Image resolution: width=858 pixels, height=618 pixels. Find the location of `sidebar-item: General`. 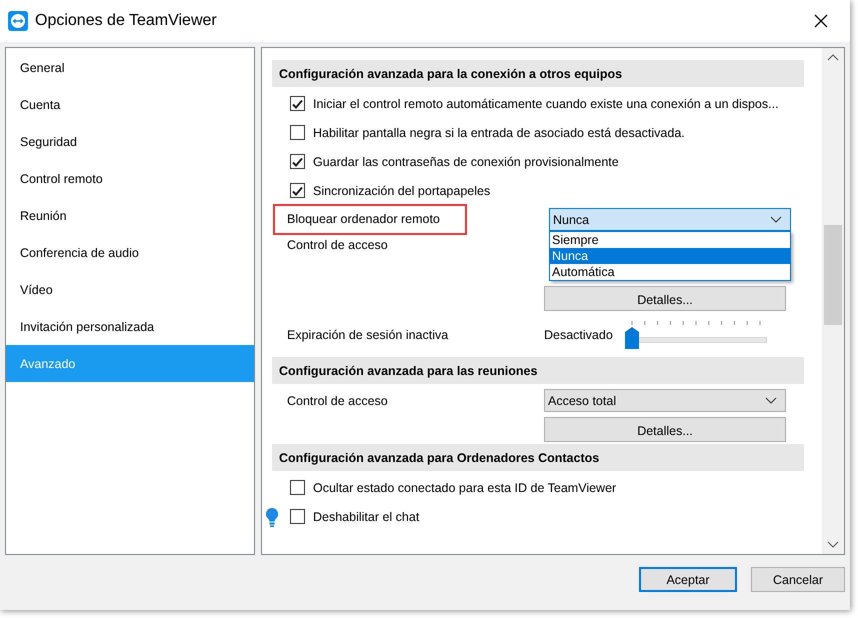

sidebar-item: General is located at coordinates (130, 67).